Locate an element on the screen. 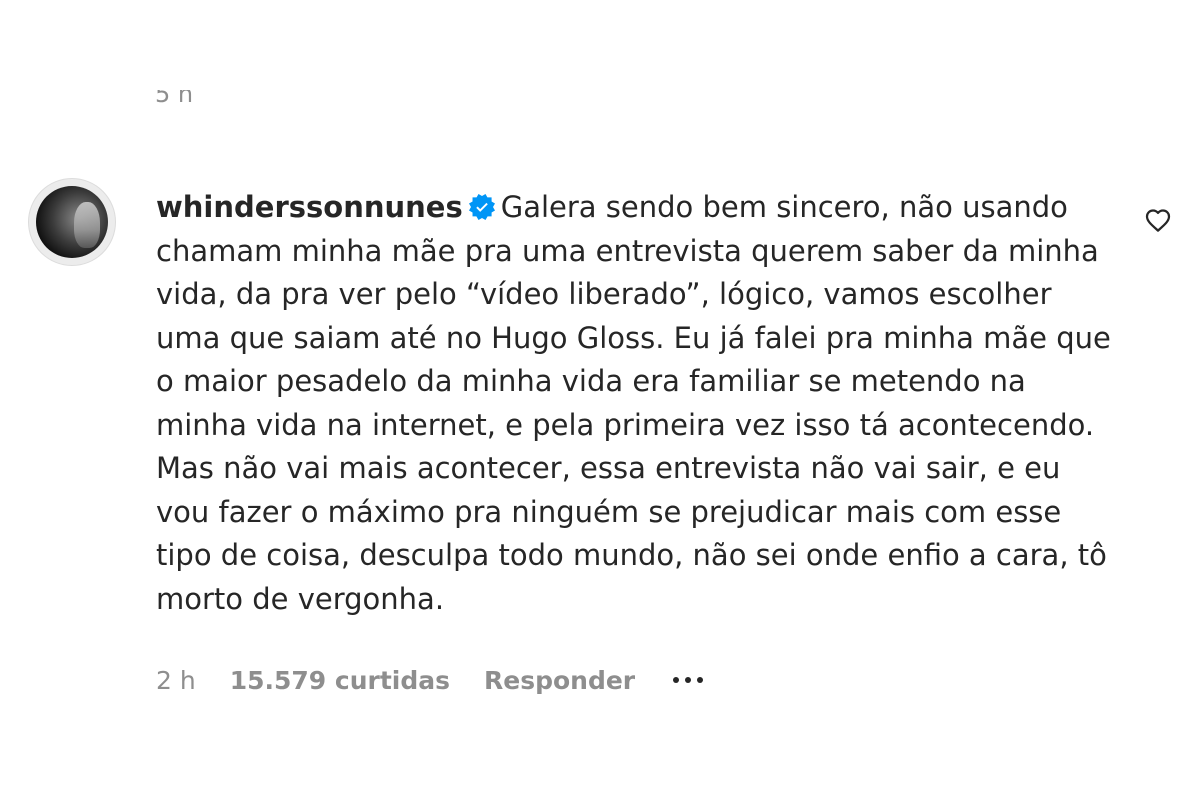  comment-actions: 2 h 15.579 curtidas Responder is located at coordinates (431, 680).